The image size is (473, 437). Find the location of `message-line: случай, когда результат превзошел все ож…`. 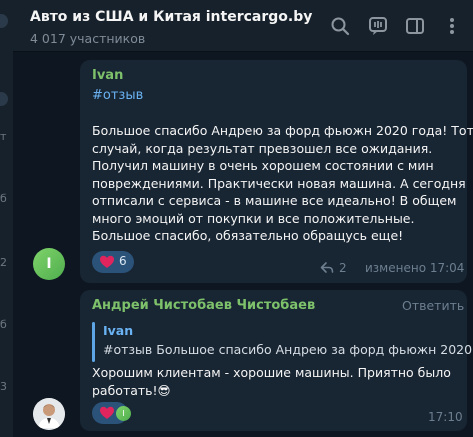

message-line: случай, когда результат превзошел все ож… is located at coordinates (262, 148).